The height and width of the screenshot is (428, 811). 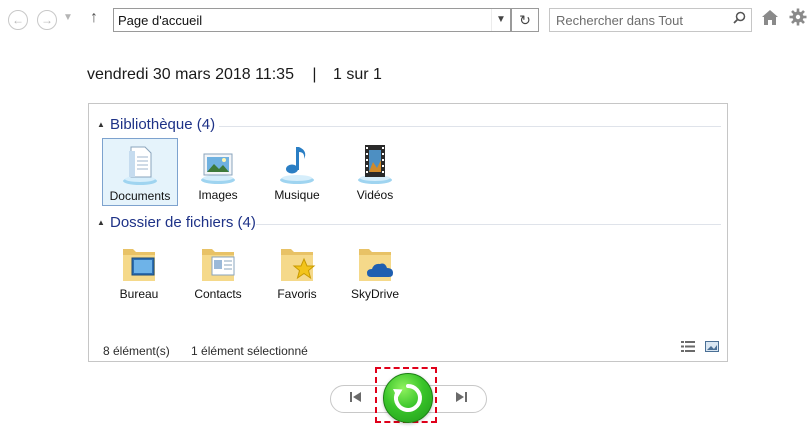 I want to click on search-icon, so click(x=739, y=19).